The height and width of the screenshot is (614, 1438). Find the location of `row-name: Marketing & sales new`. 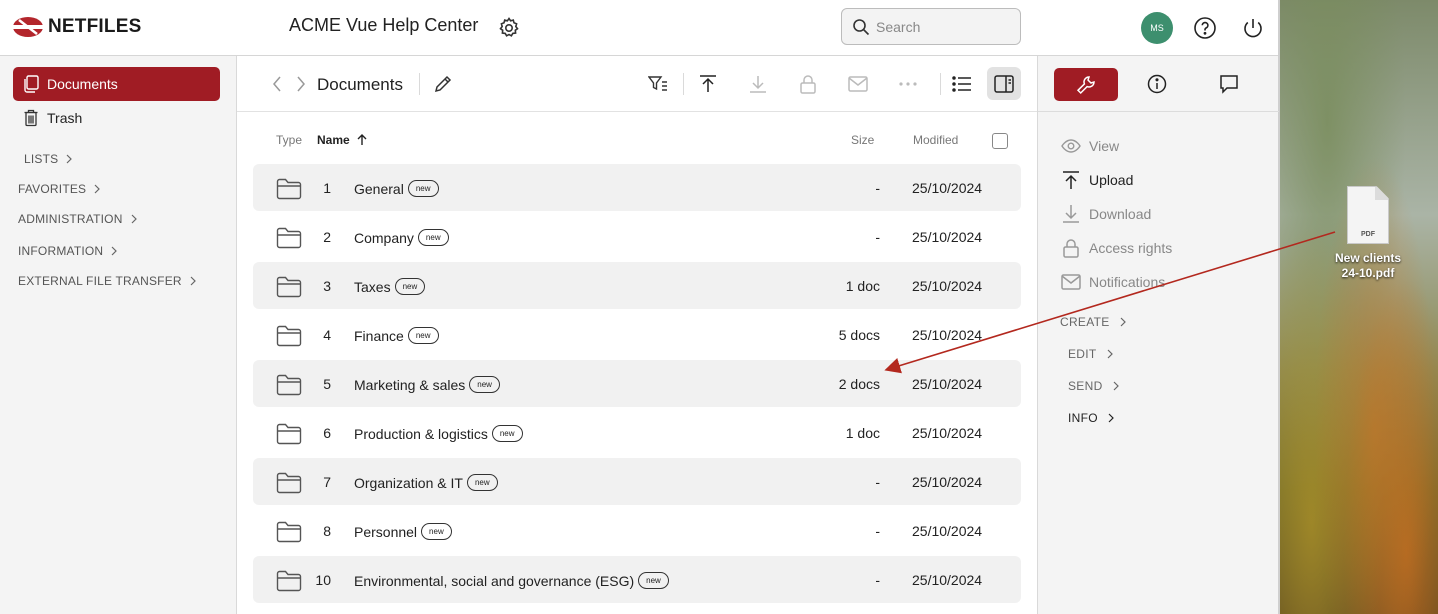

row-name: Marketing & sales new is located at coordinates (427, 384).